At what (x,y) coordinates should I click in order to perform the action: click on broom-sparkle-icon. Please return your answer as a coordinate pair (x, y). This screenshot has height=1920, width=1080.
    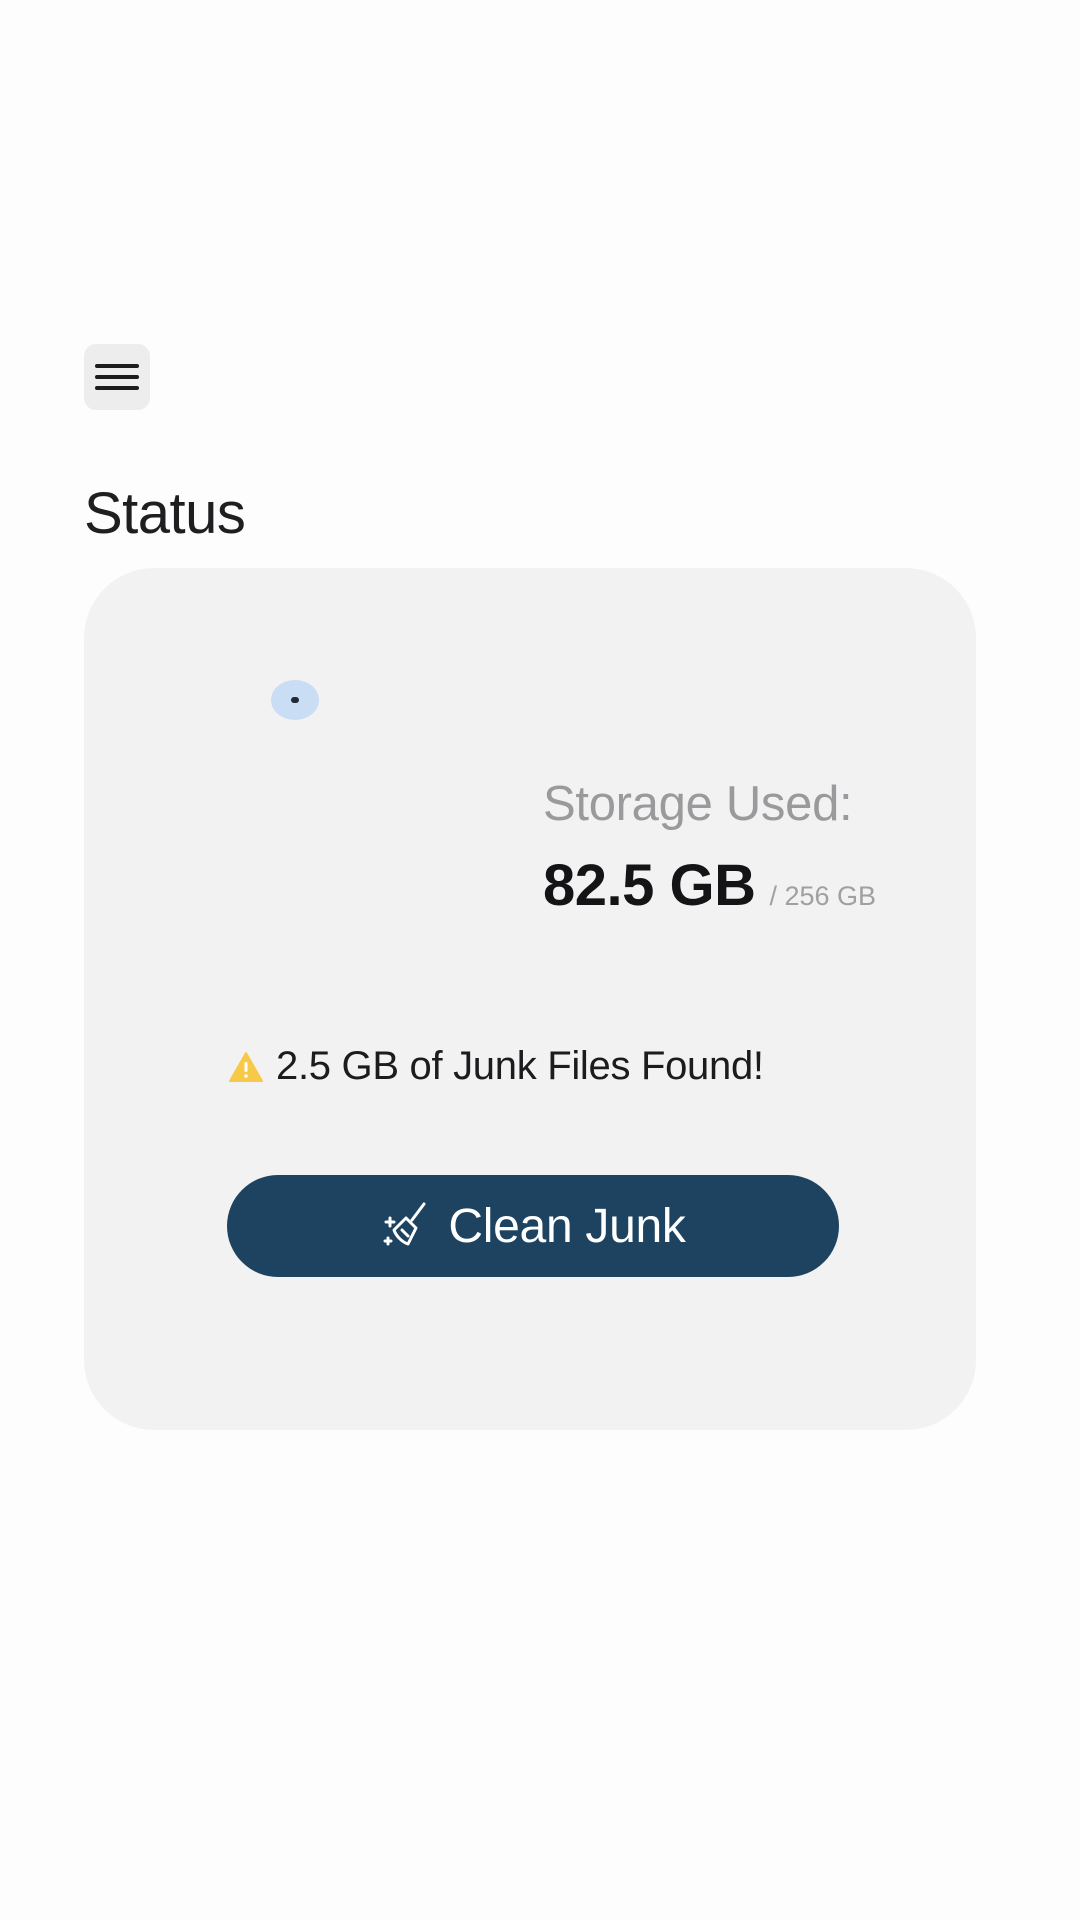
    Looking at the image, I should click on (404, 1224).